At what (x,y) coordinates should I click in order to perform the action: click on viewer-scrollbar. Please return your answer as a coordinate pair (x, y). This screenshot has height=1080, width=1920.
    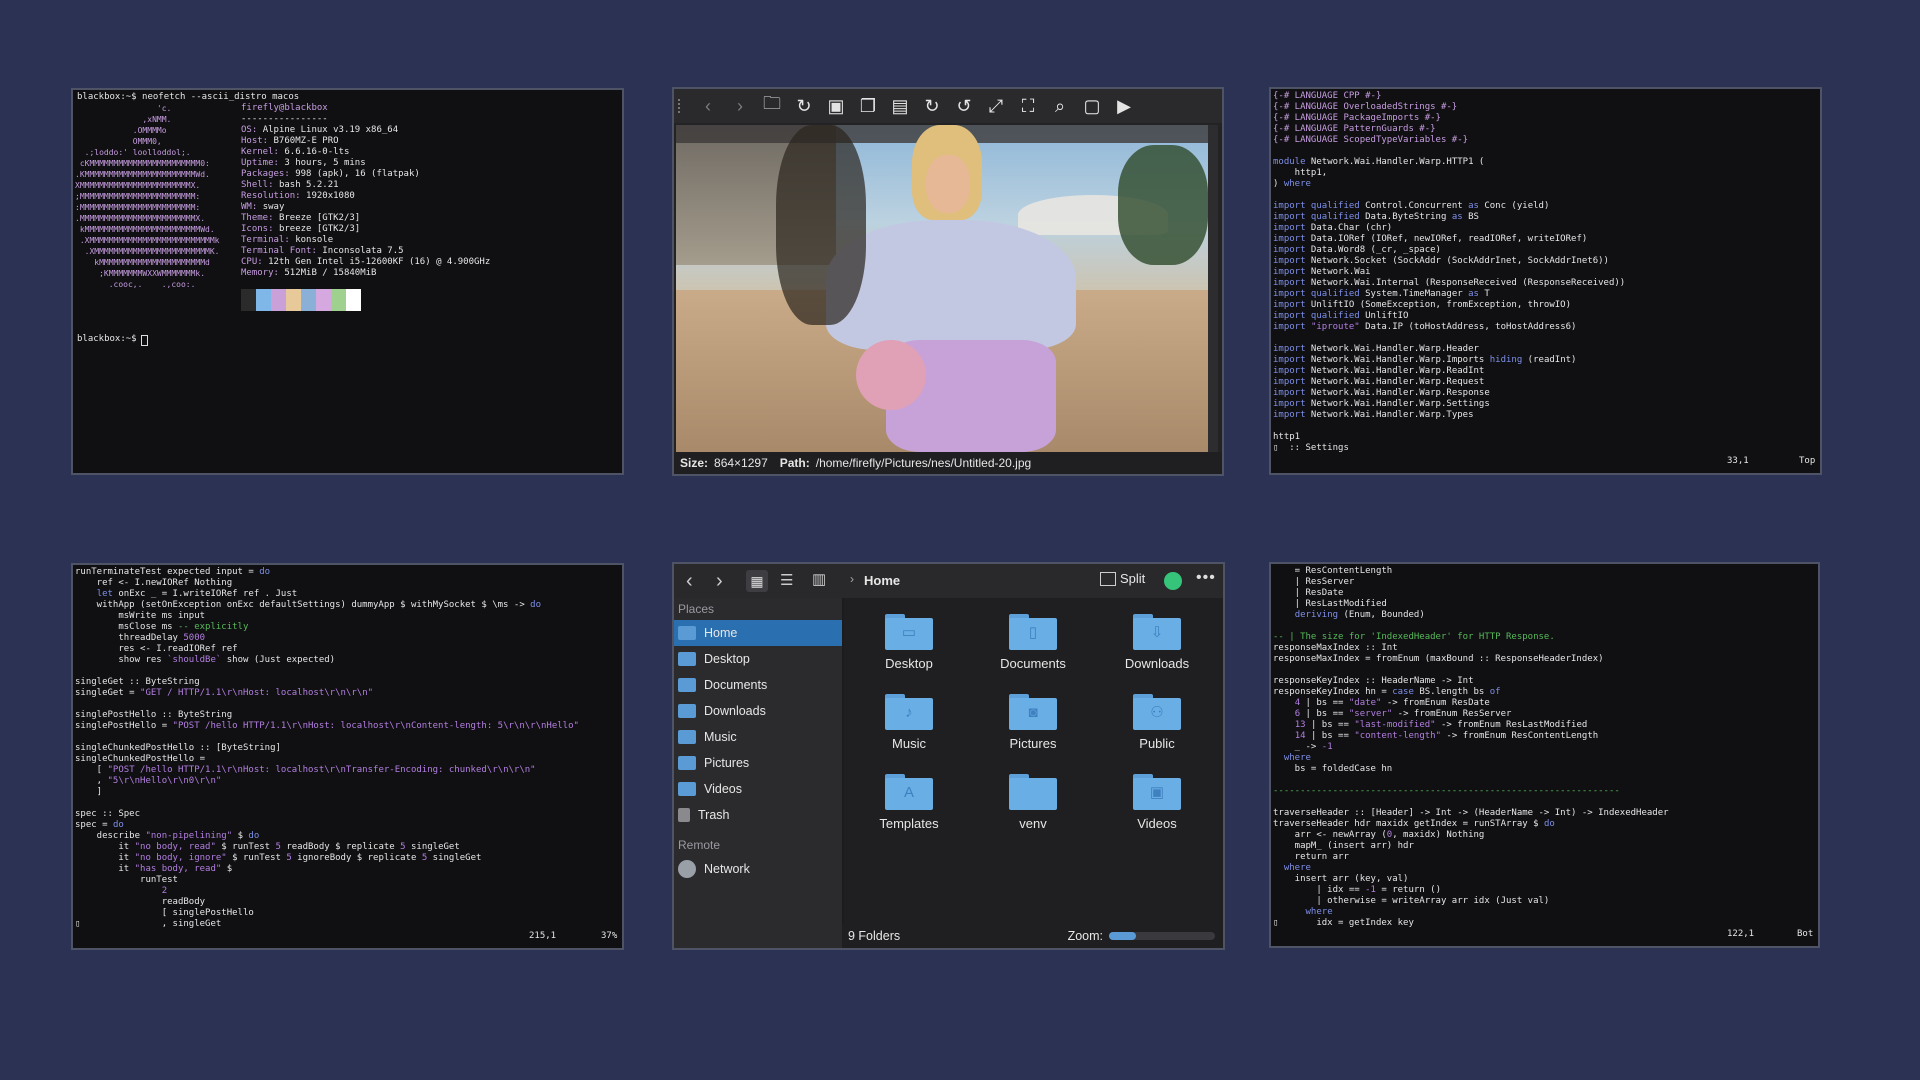
    Looking at the image, I should click on (1213, 288).